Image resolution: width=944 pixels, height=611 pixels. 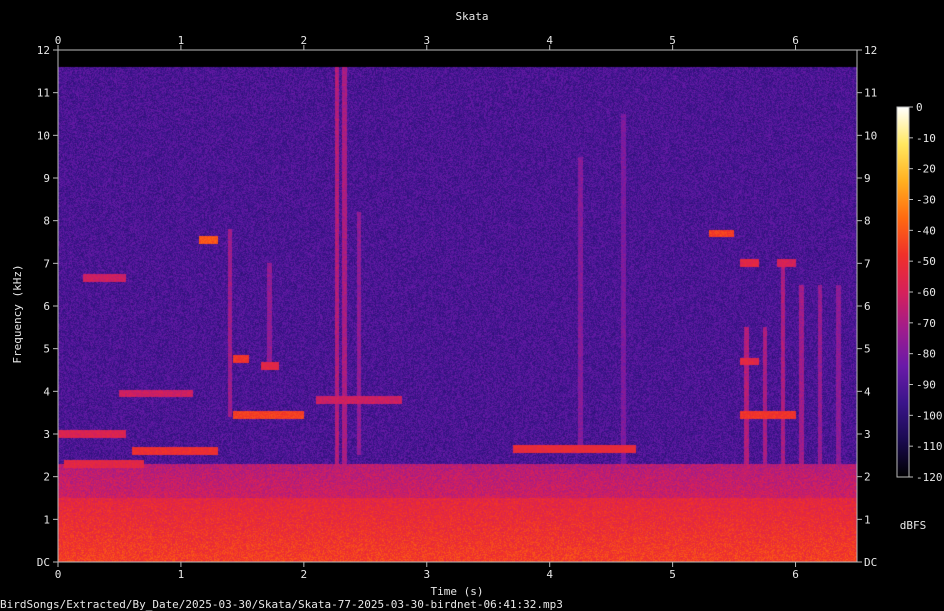 What do you see at coordinates (867, 178) in the screenshot?
I see `y-tick-label-right: 9` at bounding box center [867, 178].